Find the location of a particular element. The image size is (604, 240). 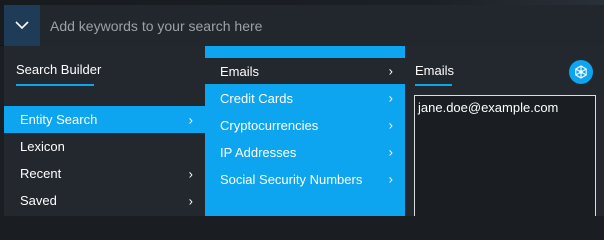

entity-item-ip-addresses: IP Addresses › is located at coordinates (305, 152).